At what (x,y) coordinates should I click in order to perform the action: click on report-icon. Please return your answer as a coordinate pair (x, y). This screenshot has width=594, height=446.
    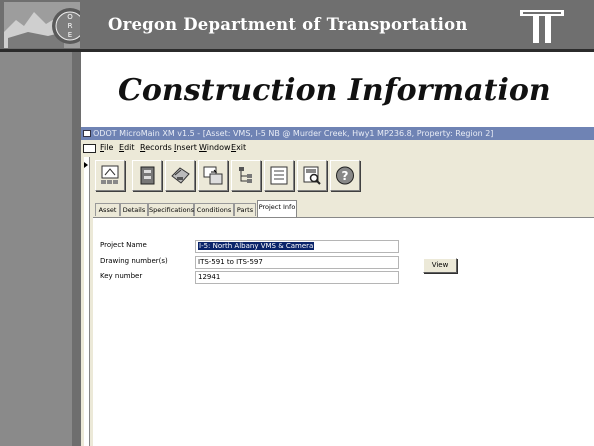
    Looking at the image, I should click on (312, 175).